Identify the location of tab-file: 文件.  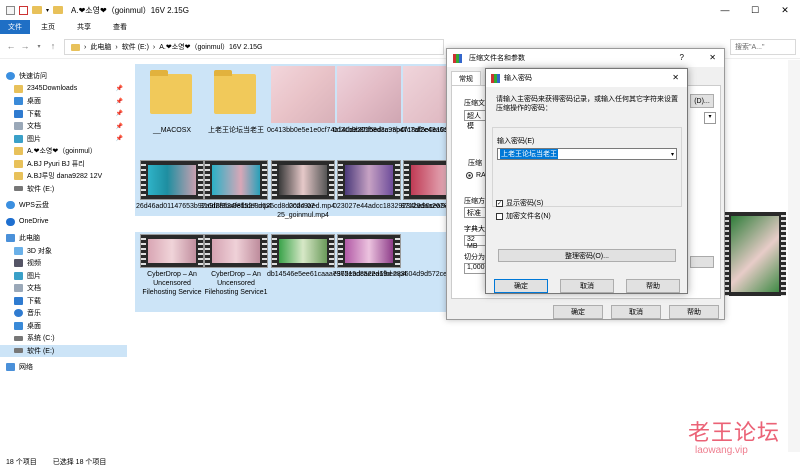
(15, 27).